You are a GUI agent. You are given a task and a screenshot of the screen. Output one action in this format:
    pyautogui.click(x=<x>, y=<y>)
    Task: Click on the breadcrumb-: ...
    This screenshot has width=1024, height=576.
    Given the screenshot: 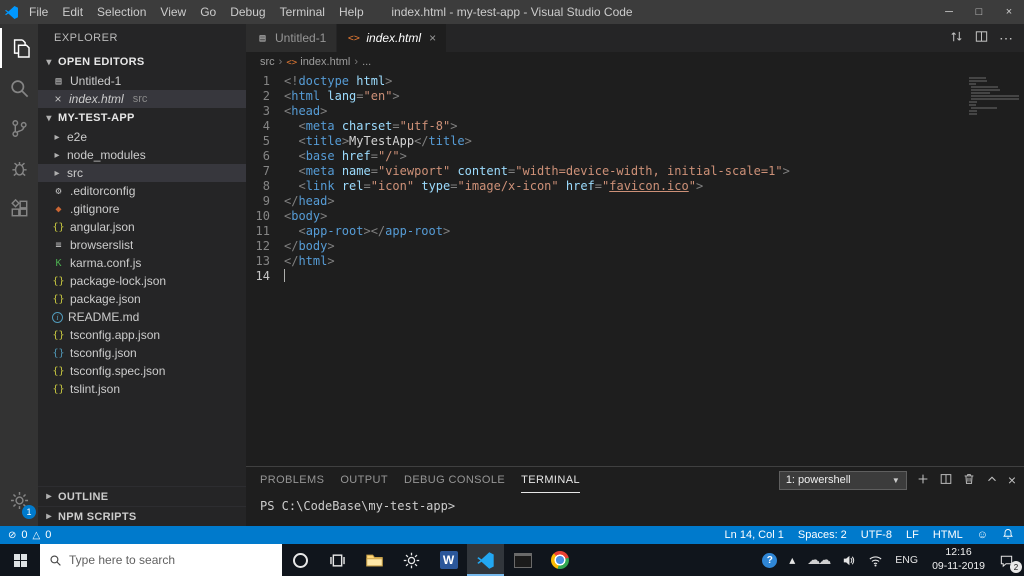 What is the action you would take?
    pyautogui.click(x=366, y=62)
    